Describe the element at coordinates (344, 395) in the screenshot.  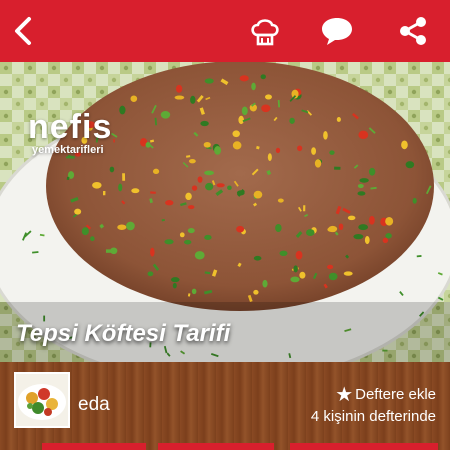
I see `star-icon: ★` at that location.